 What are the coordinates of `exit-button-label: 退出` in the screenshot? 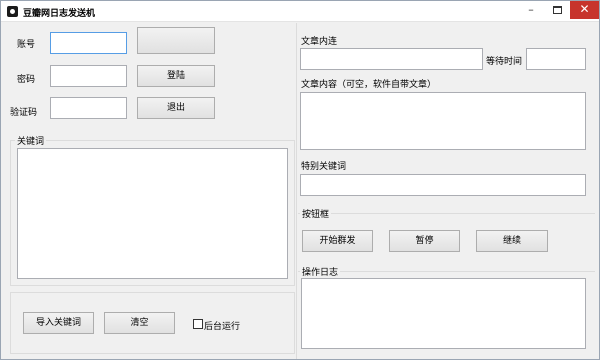 It's located at (175, 108).